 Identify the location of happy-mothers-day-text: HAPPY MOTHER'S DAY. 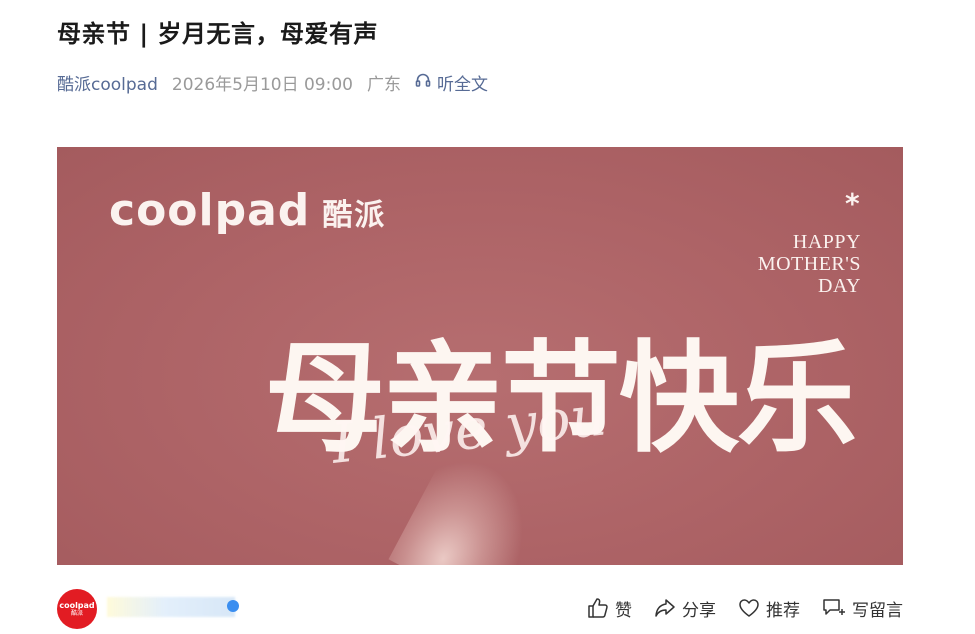
(791, 264).